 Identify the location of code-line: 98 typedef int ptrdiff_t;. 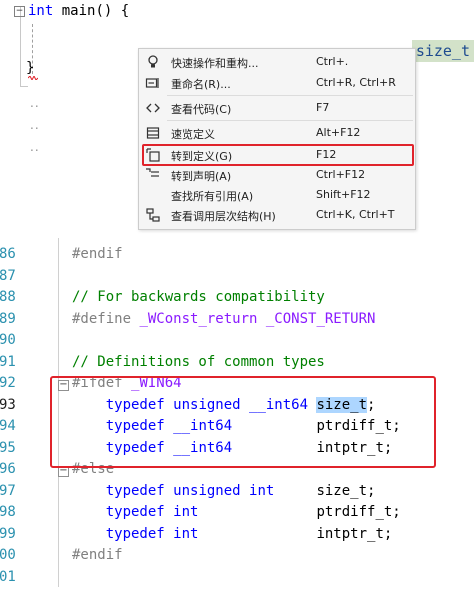
(237, 515).